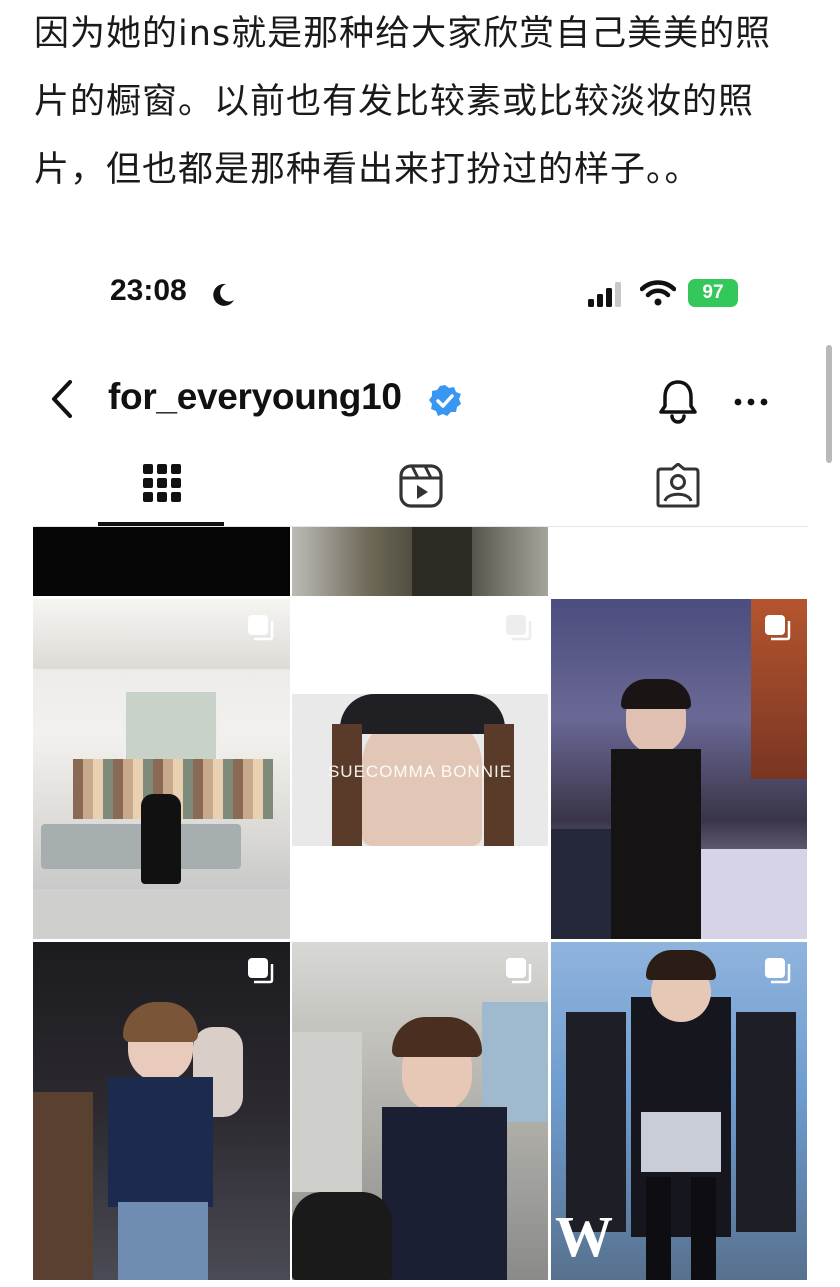 Image resolution: width=840 pixels, height=1287 pixels. What do you see at coordinates (162, 485) in the screenshot?
I see `grid-icon` at bounding box center [162, 485].